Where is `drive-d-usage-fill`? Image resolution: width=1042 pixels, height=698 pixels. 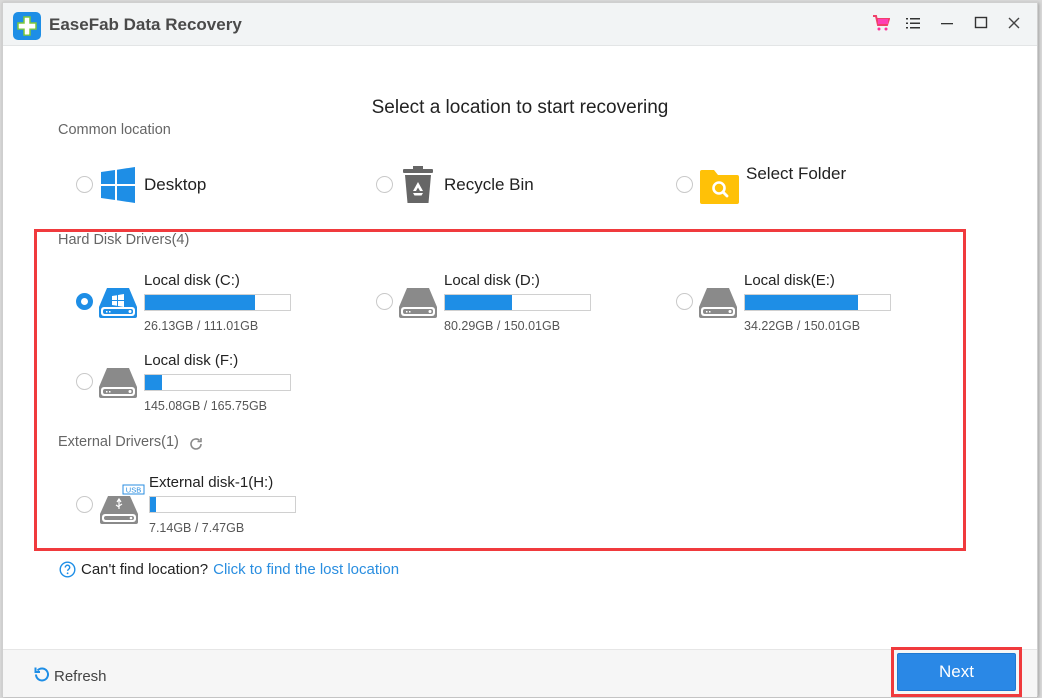 drive-d-usage-fill is located at coordinates (478, 302).